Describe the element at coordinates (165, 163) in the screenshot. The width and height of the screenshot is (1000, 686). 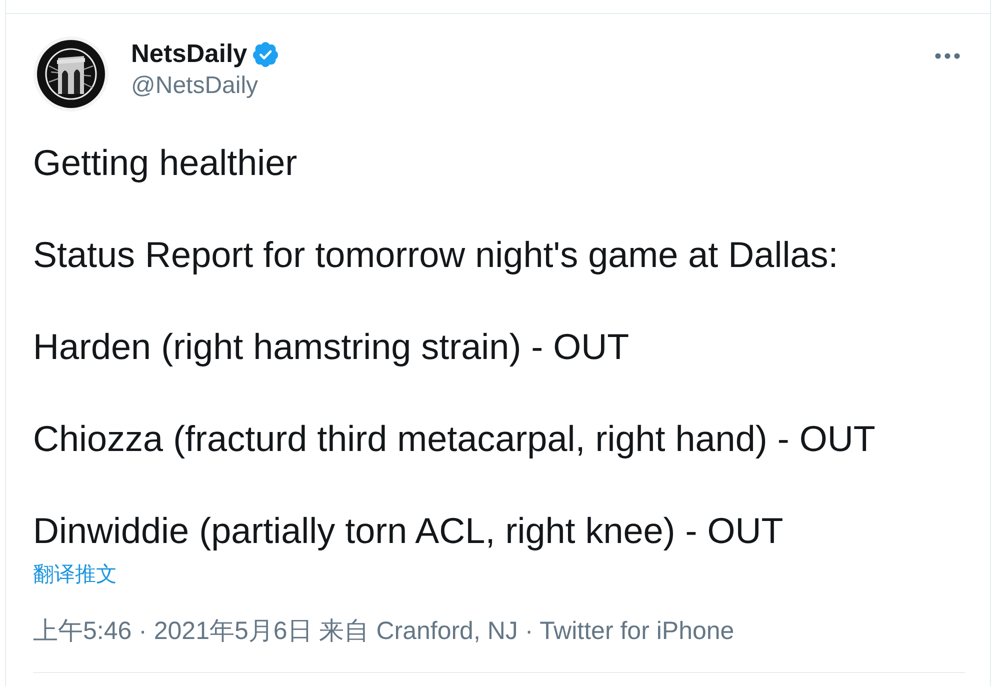
I see `tweet-text: Getting healthier` at that location.